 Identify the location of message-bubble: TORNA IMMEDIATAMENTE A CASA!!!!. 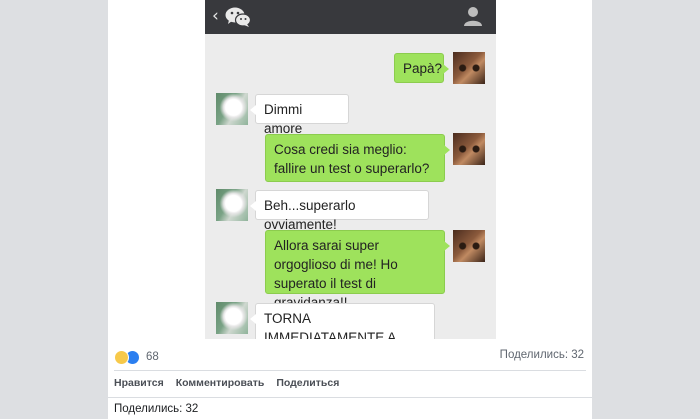
(342, 321).